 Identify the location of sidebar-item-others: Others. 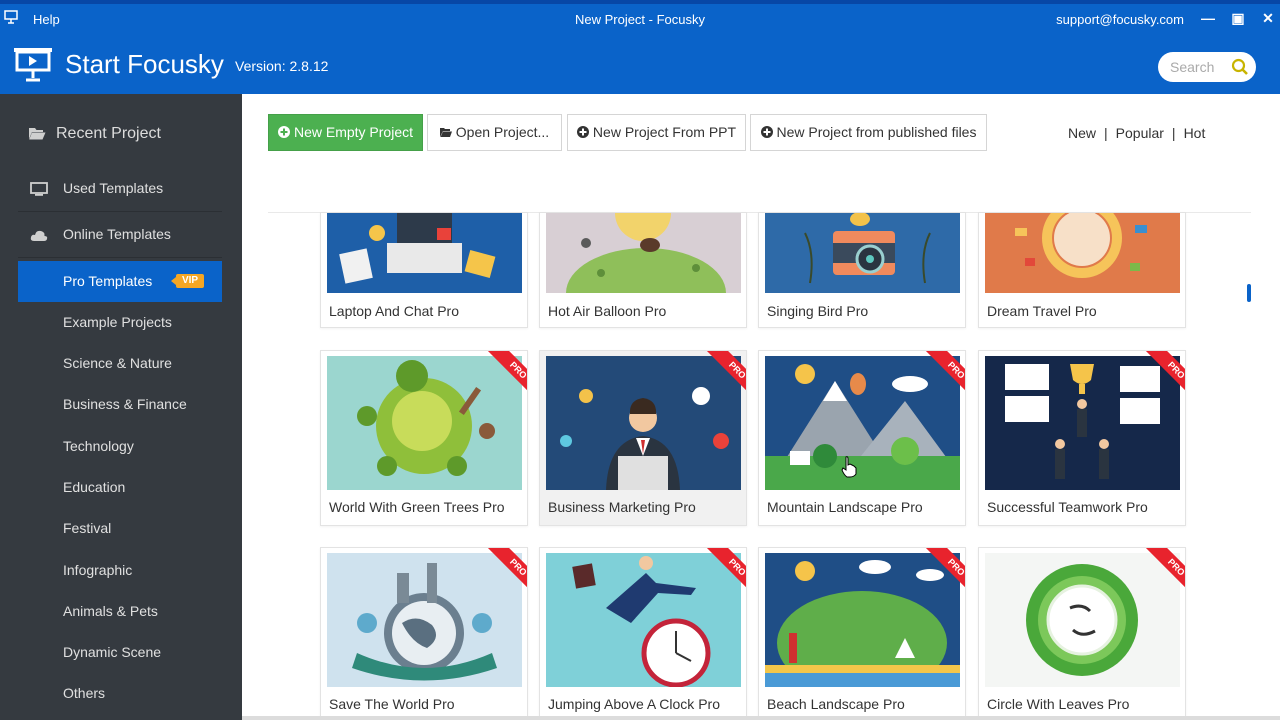
(120, 693).